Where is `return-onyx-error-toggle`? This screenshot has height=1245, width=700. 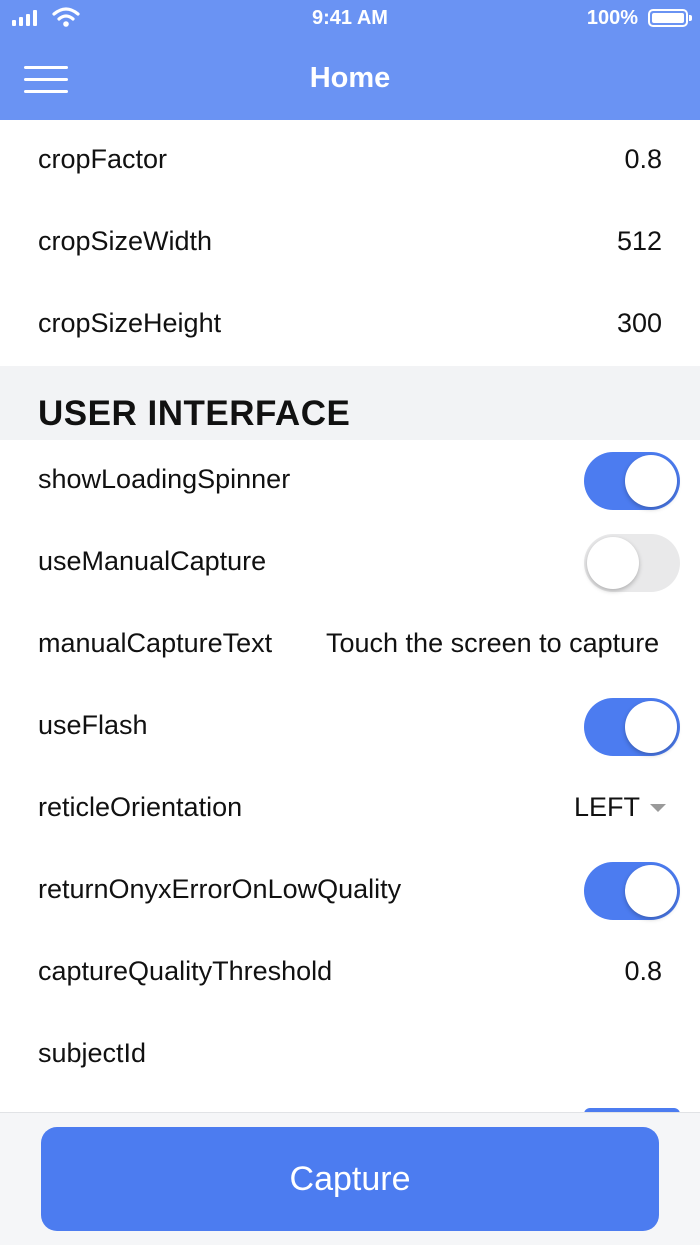
return-onyx-error-toggle is located at coordinates (632, 891).